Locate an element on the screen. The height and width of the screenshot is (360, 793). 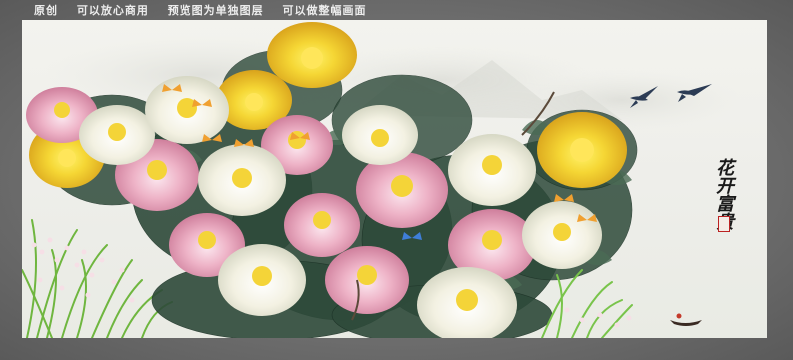
banner-item-original: 原创 is located at coordinates (46, 10).